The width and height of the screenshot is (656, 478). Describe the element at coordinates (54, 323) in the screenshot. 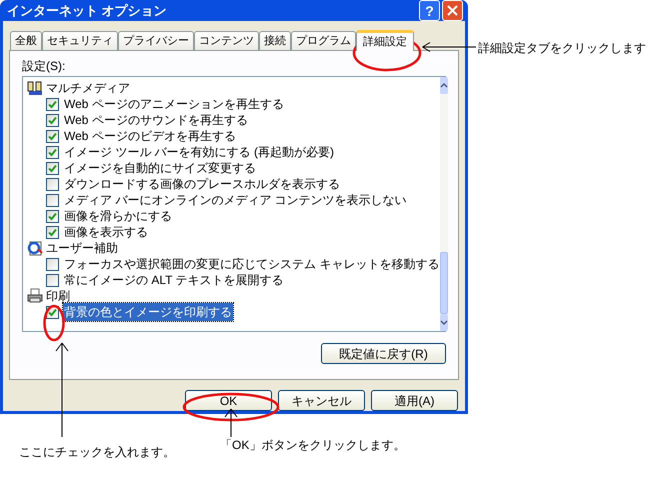

I see `annotation-ellipse` at that location.